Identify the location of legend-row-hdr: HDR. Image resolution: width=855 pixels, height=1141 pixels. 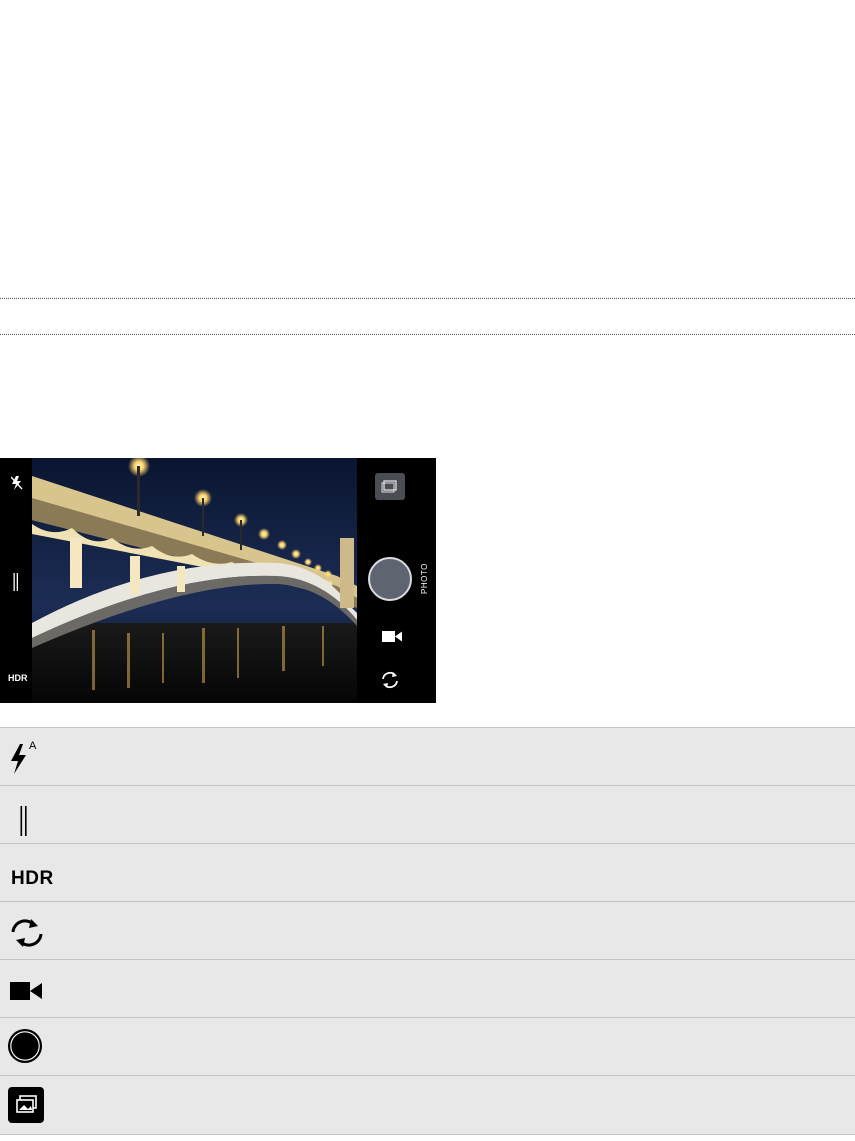
(427, 872).